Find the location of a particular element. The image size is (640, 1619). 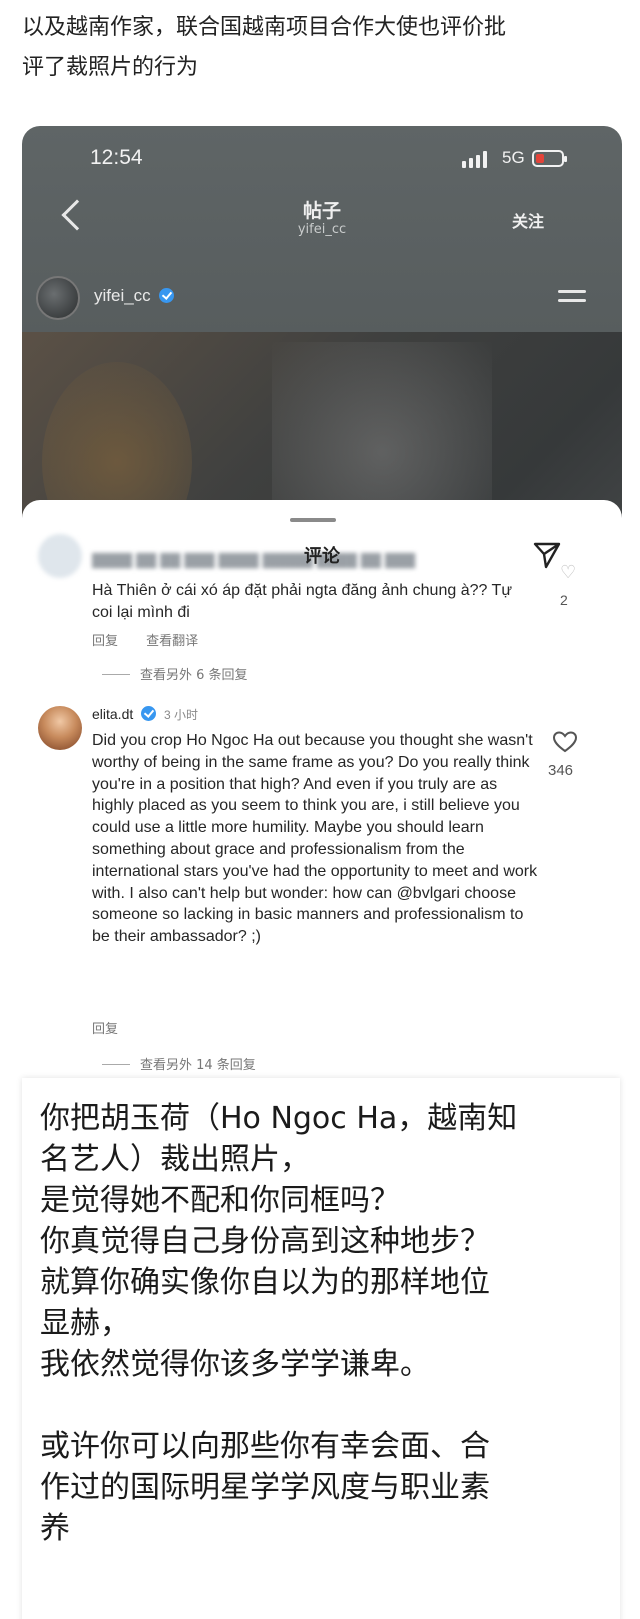

comment-actions: 回复 查看翻译 is located at coordinates (157, 639).